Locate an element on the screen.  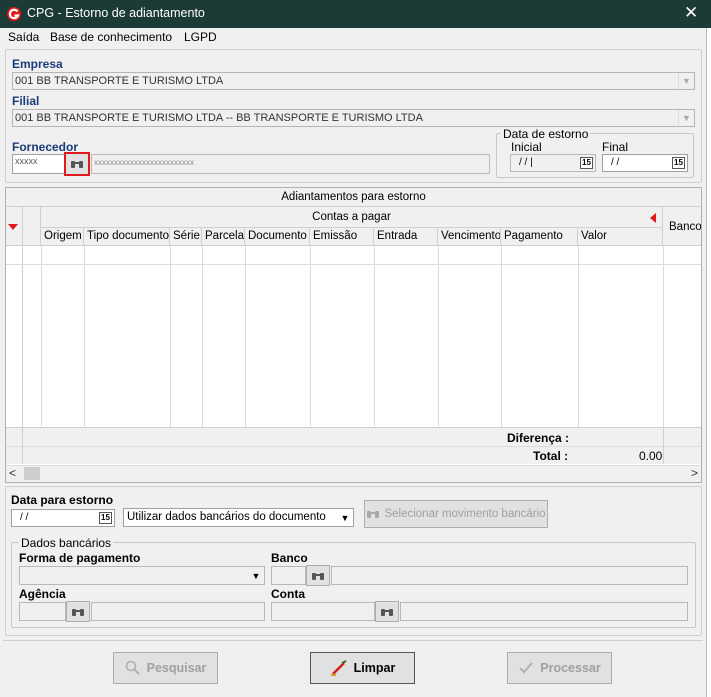
final-label: Final is located at coordinates (615, 147).